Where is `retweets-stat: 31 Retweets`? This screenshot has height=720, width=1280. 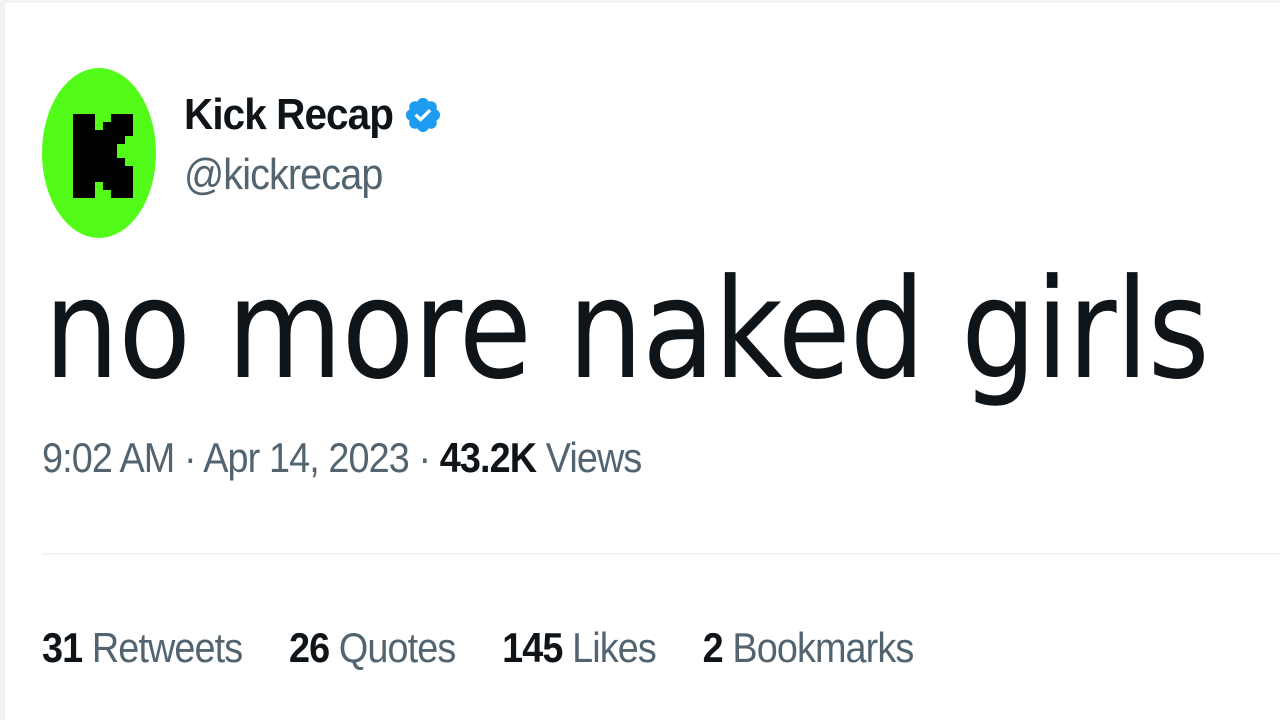
retweets-stat: 31 Retweets is located at coordinates (142, 648).